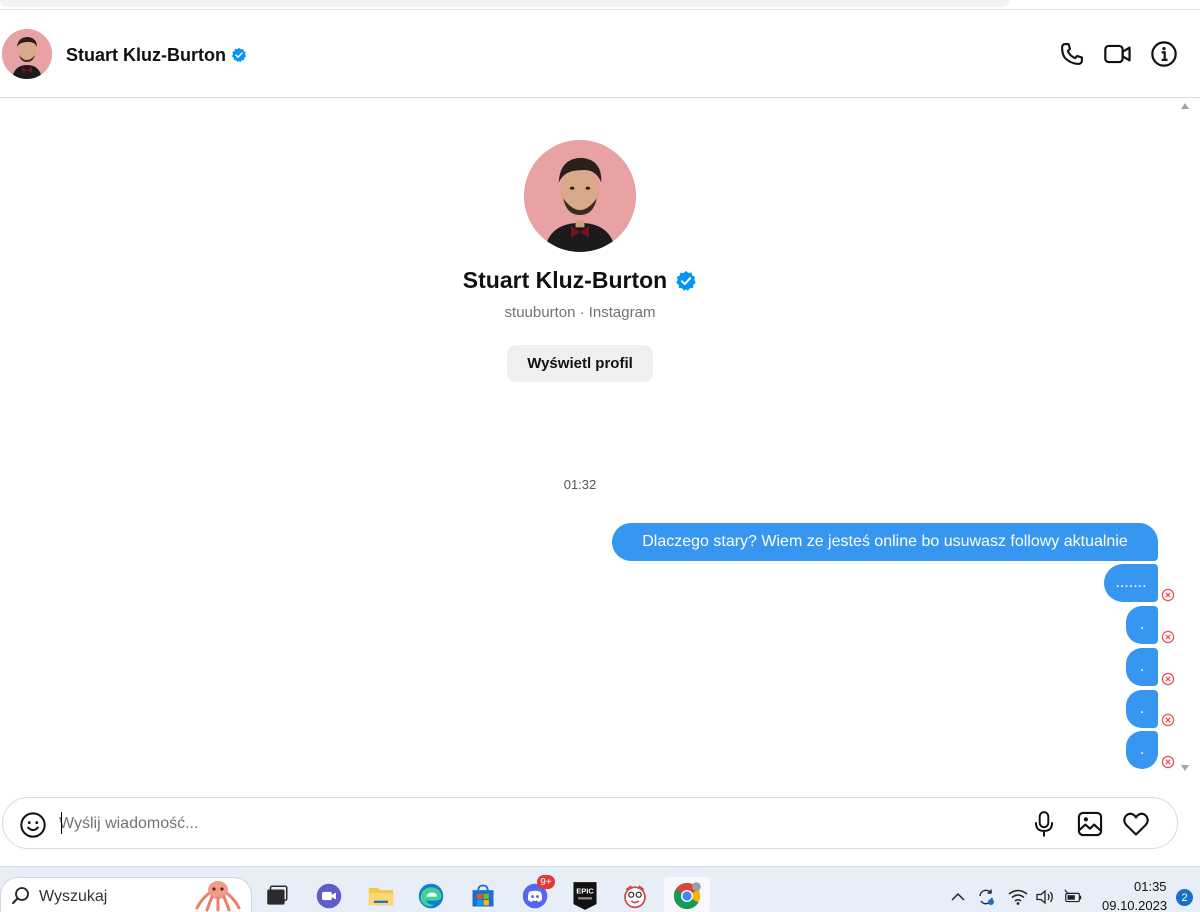  I want to click on clock-time: 01:35, so click(1150, 886).